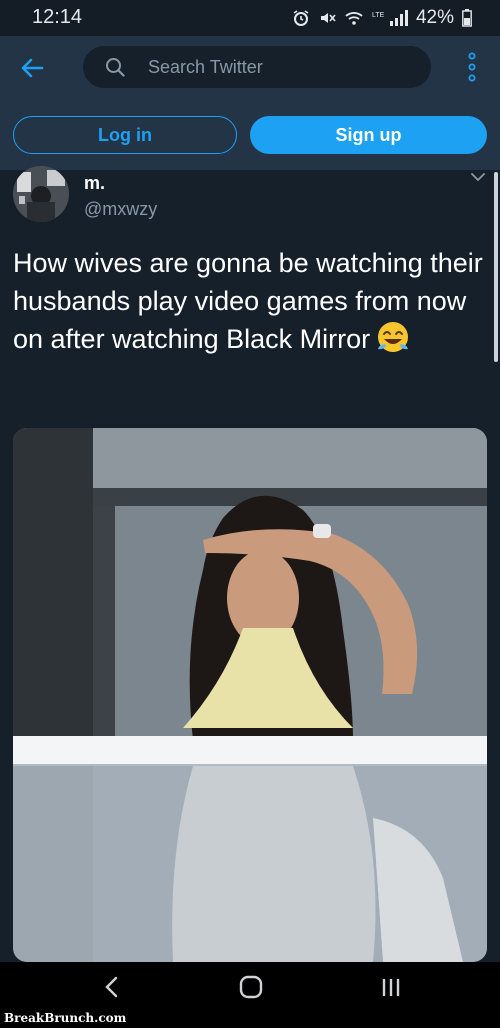  Describe the element at coordinates (368, 135) in the screenshot. I see `signup-button: Sign up` at that location.